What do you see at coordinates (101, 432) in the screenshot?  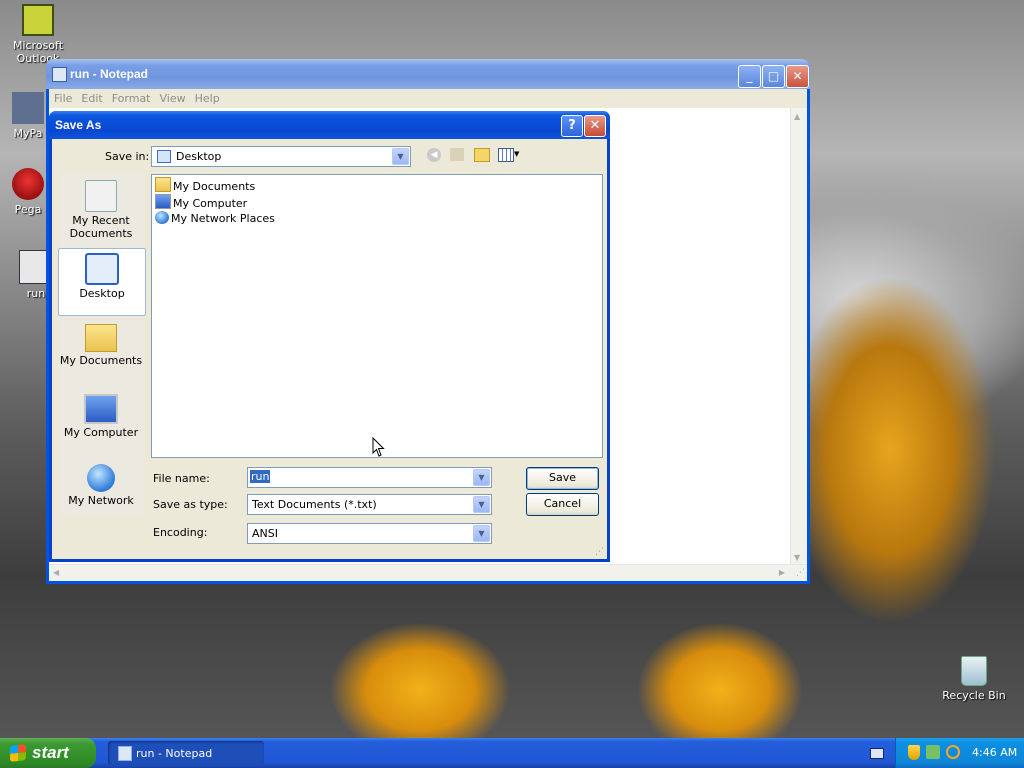 I see `place-label: My Computer` at bounding box center [101, 432].